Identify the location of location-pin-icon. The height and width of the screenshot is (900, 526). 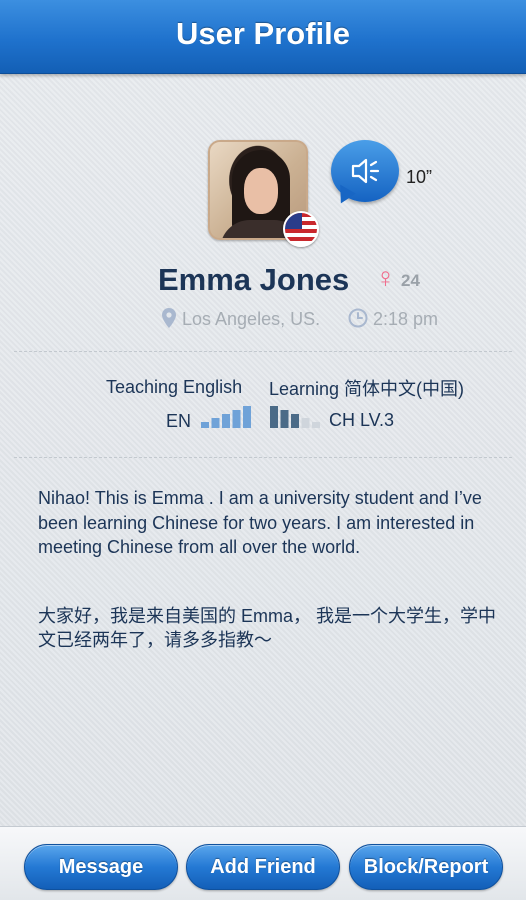
(169, 318).